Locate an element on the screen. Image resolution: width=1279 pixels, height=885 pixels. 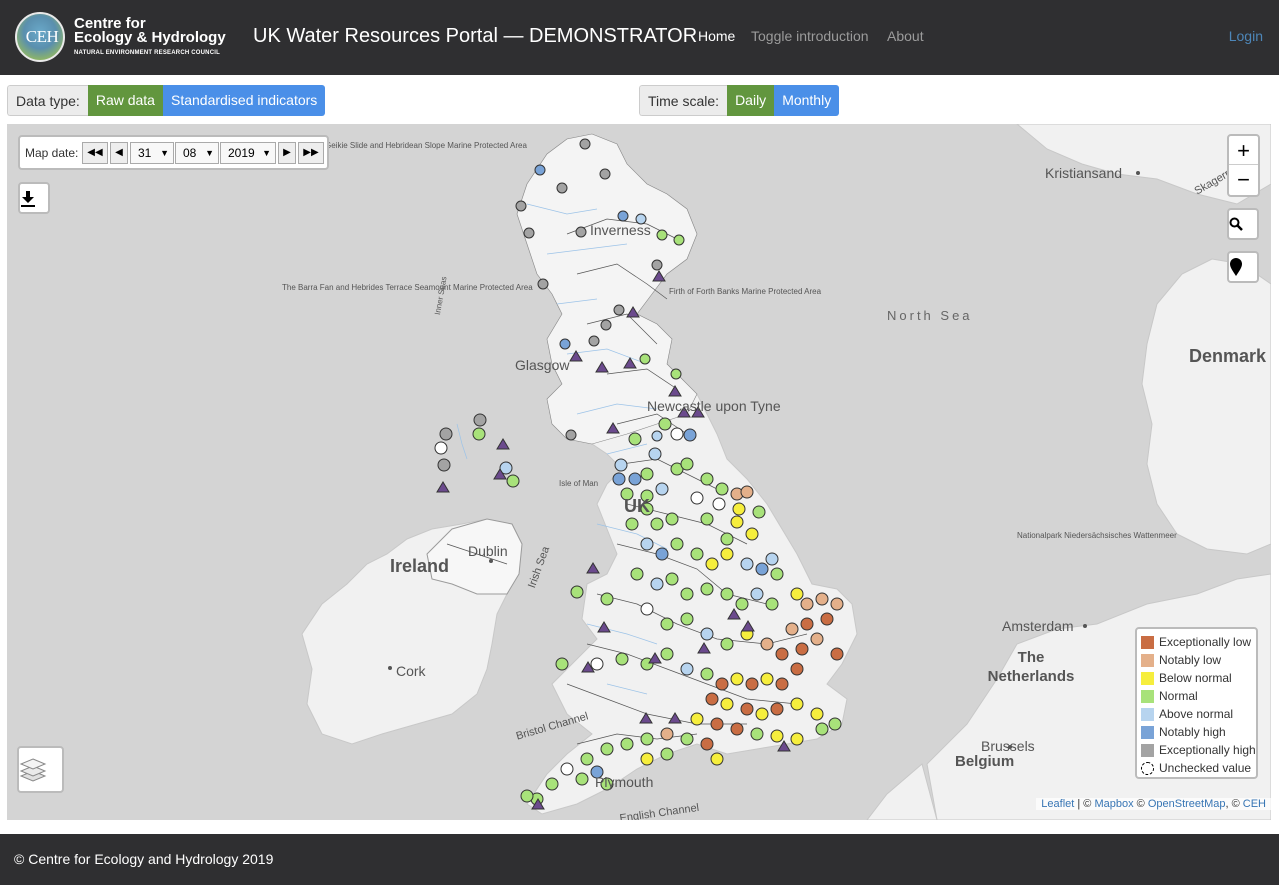
day-select: 31 ▼ is located at coordinates (152, 153).